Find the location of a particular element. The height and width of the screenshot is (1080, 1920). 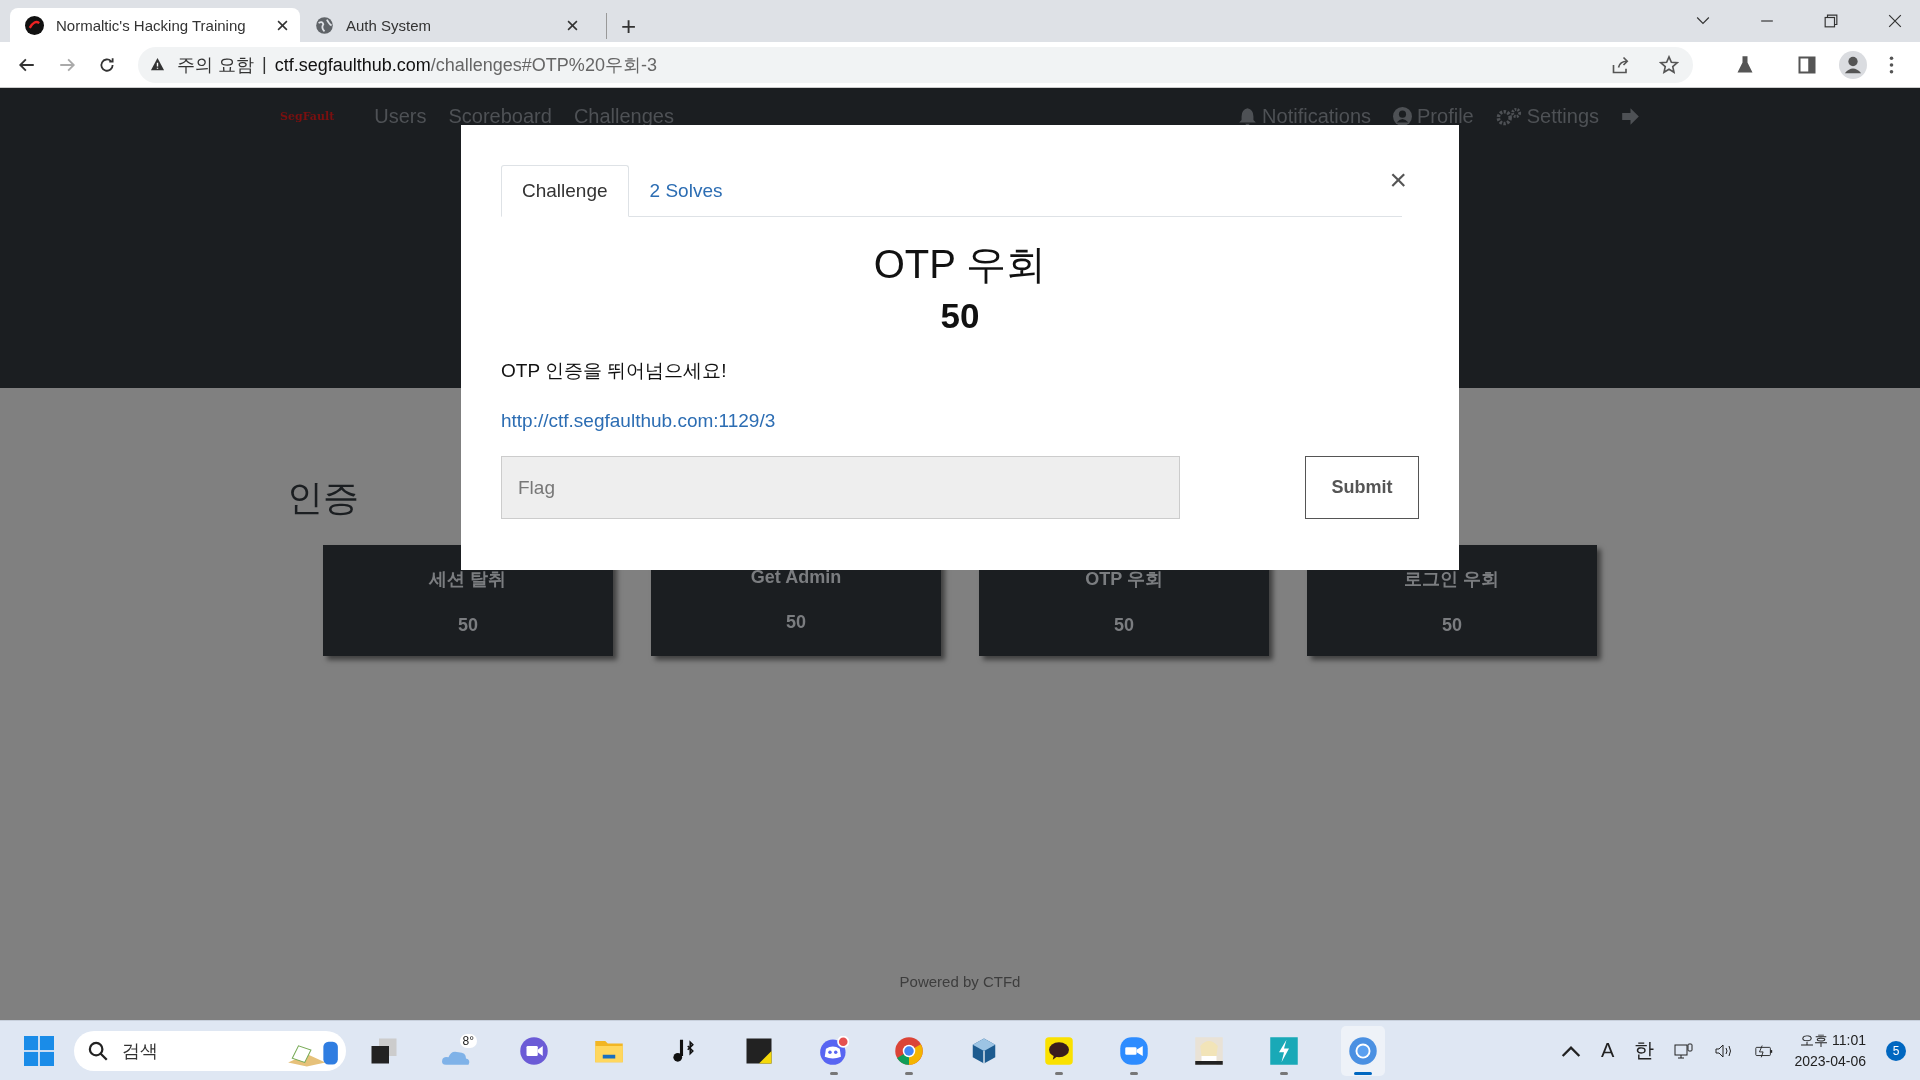

flask-icon is located at coordinates (1745, 64).